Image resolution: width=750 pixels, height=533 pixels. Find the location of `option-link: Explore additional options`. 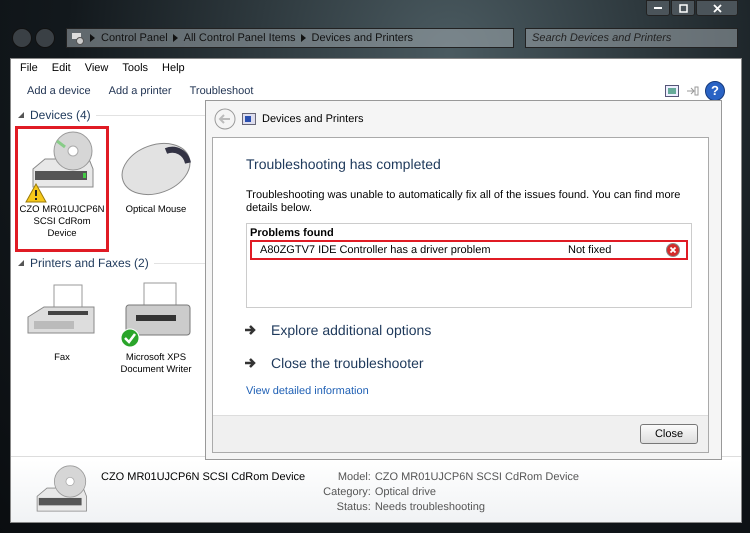

option-link: Explore additional options is located at coordinates (467, 330).